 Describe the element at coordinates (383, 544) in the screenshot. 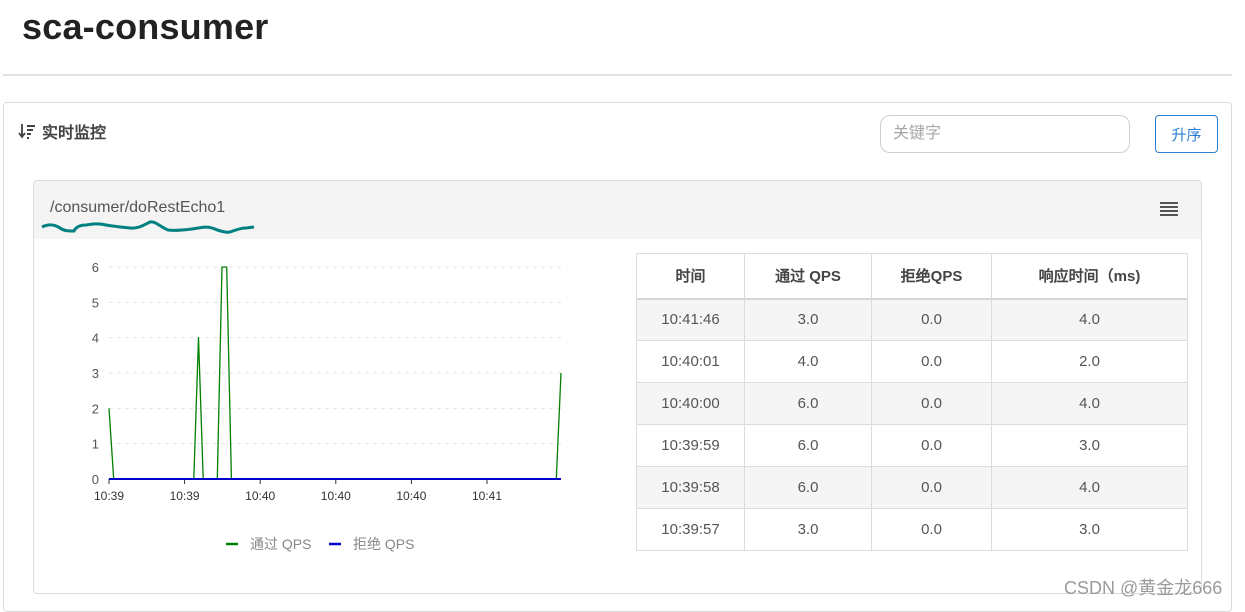

I see `legend-label: 拒绝 QPS` at that location.